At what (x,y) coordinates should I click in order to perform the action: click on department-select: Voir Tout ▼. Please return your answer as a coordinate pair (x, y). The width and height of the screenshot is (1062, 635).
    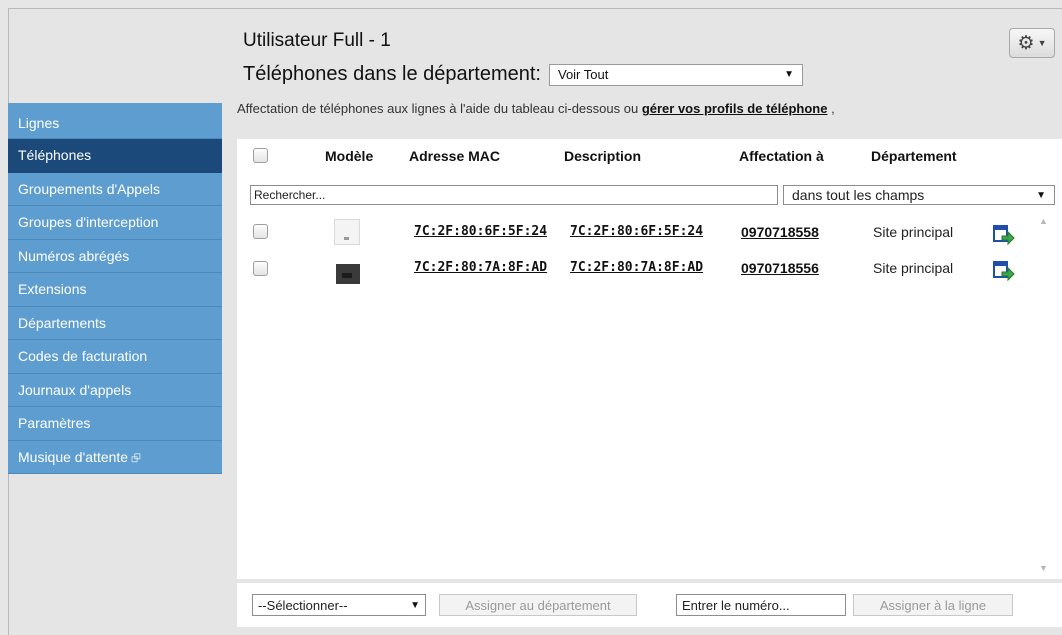
    Looking at the image, I should click on (675, 74).